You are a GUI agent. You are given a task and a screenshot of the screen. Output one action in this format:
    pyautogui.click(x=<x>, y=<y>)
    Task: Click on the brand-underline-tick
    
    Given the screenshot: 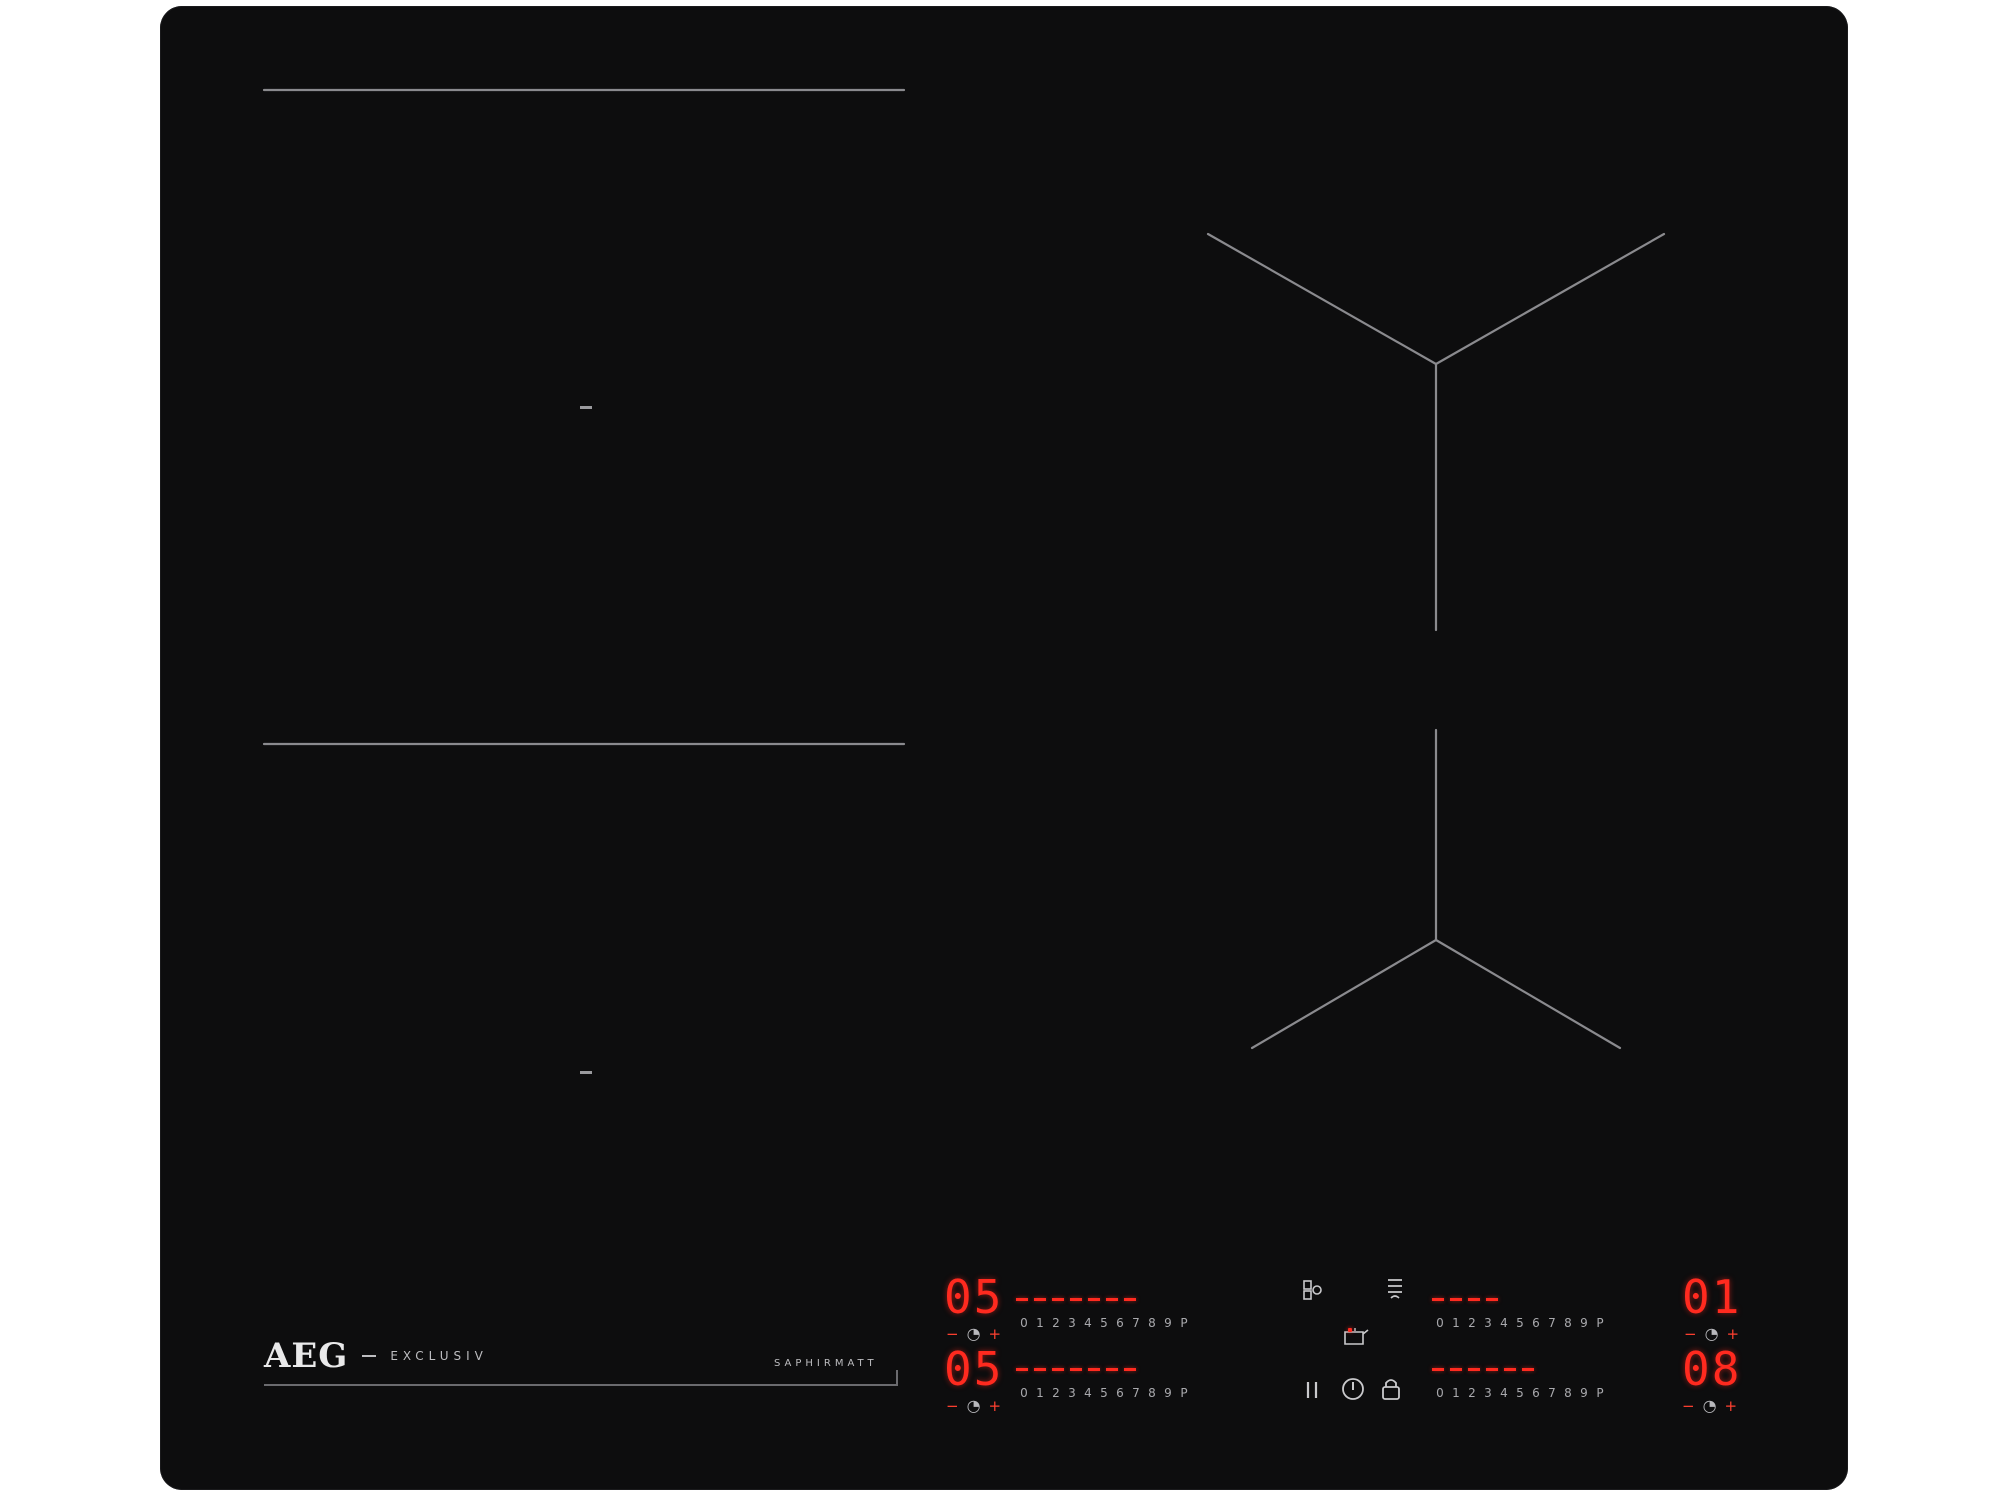 What is the action you would take?
    pyautogui.click(x=897, y=1378)
    